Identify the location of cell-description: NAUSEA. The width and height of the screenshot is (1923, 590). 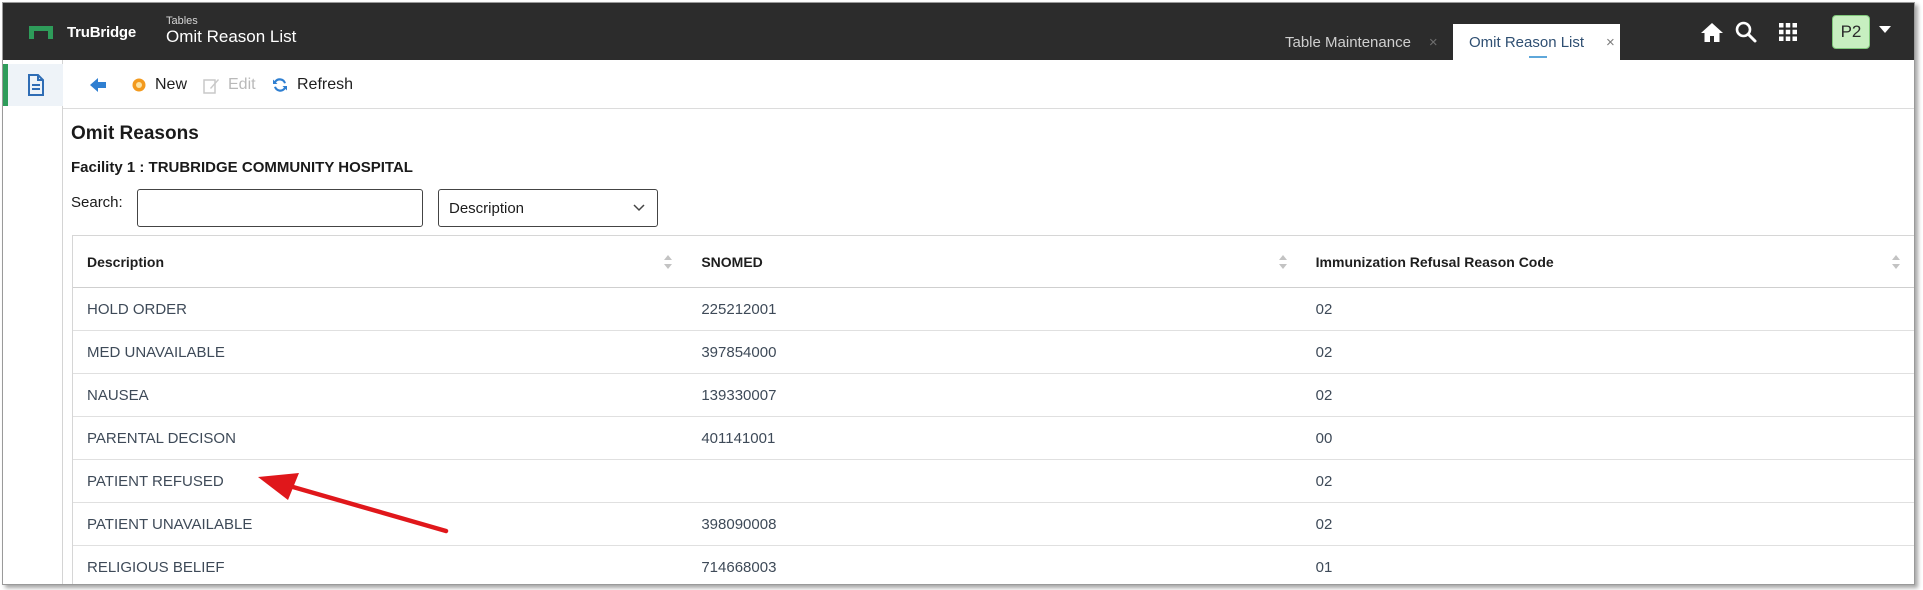
(118, 395).